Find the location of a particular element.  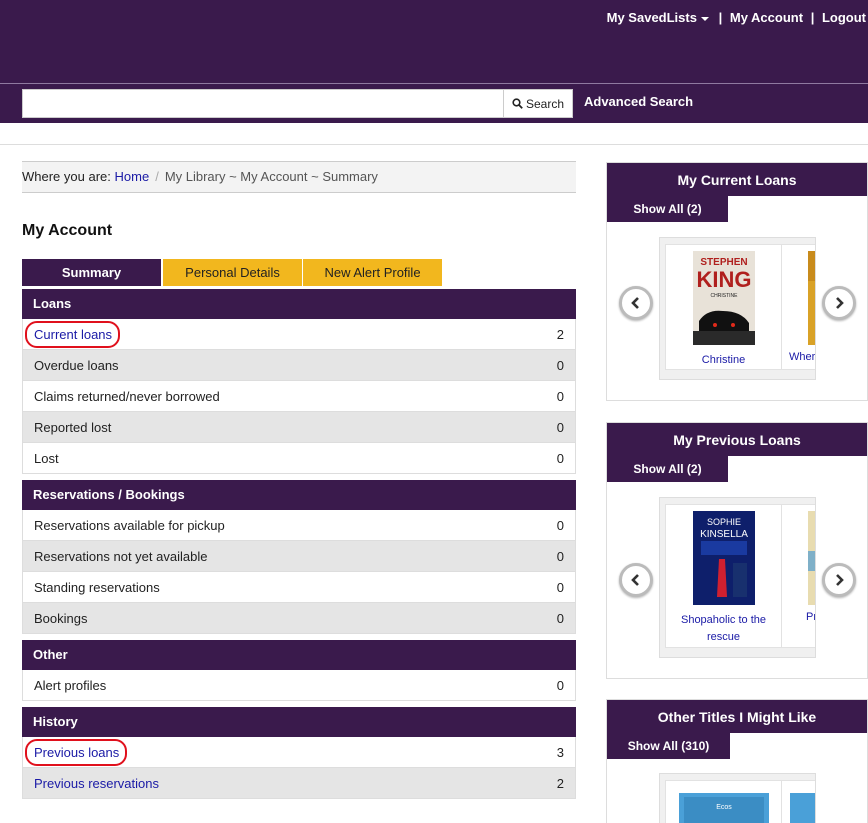

previous-loans-link: Previous loans is located at coordinates (76, 752).